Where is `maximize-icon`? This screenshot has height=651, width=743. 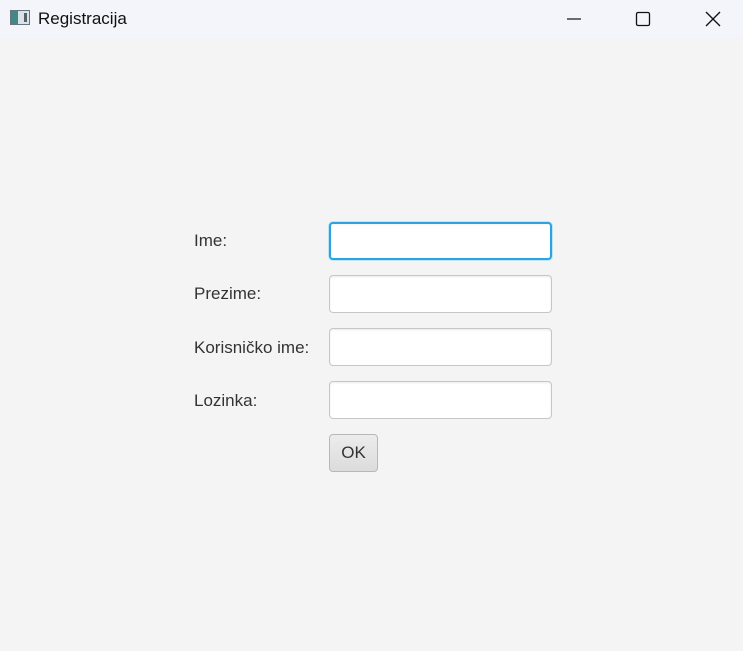
maximize-icon is located at coordinates (643, 19).